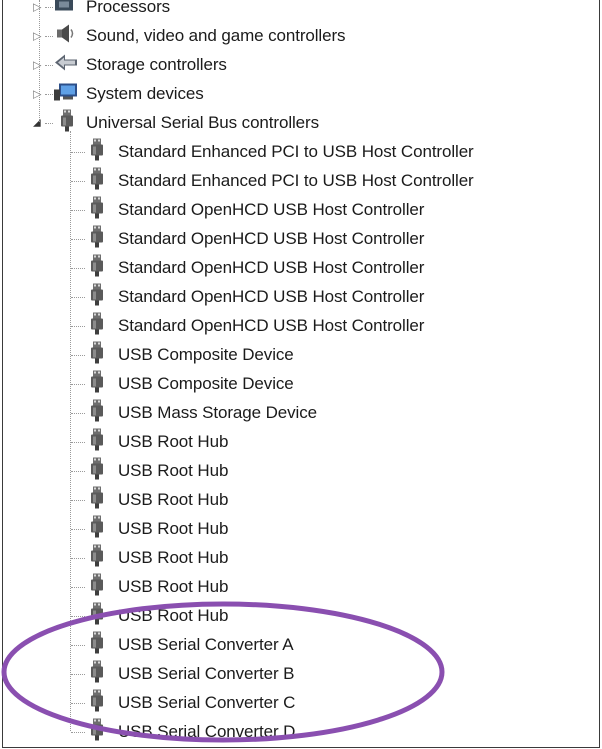 The height and width of the screenshot is (749, 602). I want to click on usb-device-label: USB Serial Converter B, so click(206, 673).